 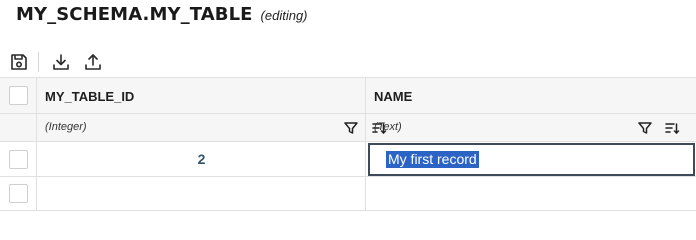 I want to click on select-all-cell, so click(x=18, y=96).